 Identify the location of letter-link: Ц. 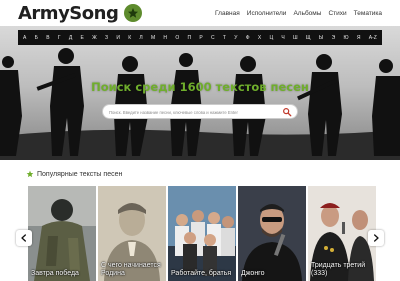
(271, 38).